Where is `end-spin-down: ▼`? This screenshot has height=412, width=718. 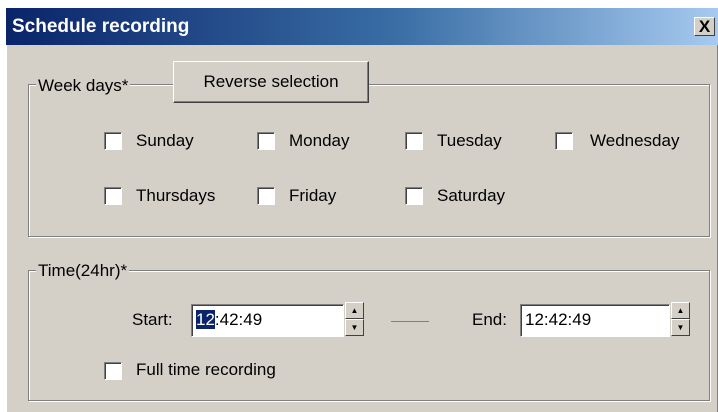 end-spin-down: ▼ is located at coordinates (680, 327).